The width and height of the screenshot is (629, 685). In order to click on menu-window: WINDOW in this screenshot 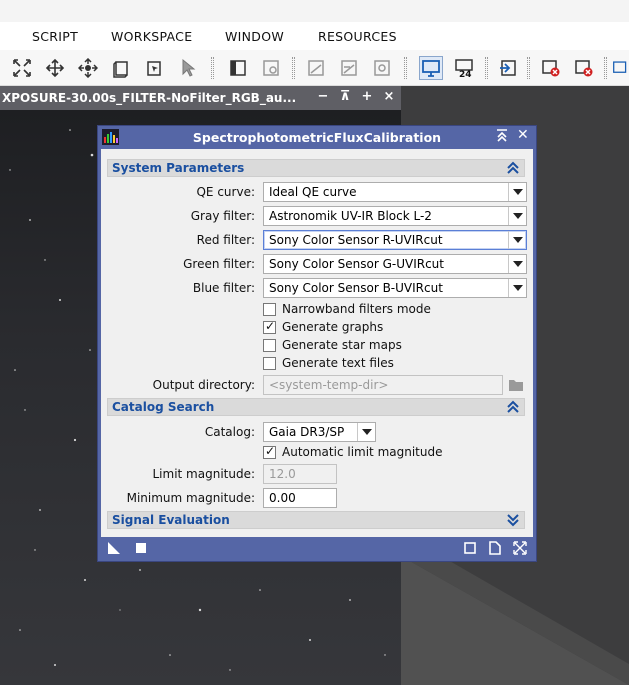, I will do `click(254, 36)`.